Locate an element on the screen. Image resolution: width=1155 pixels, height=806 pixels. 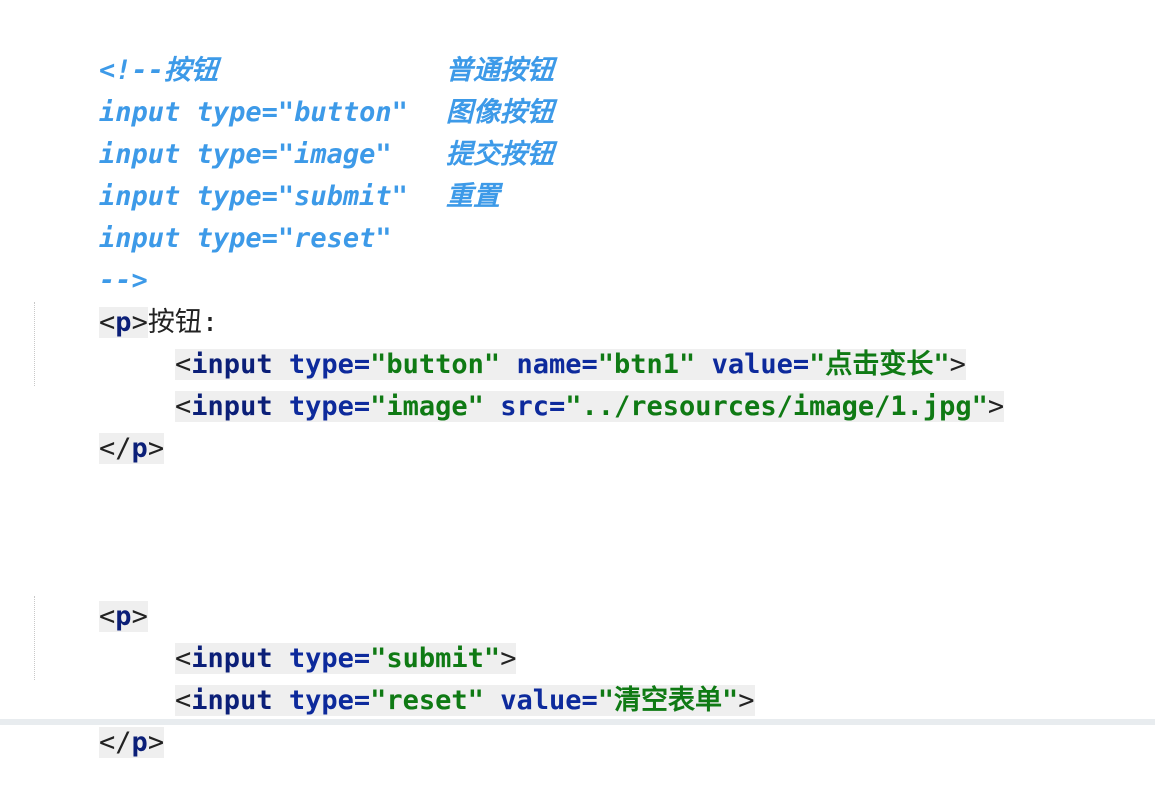
comment-desc: 普通按钮 is located at coordinates (500, 70).